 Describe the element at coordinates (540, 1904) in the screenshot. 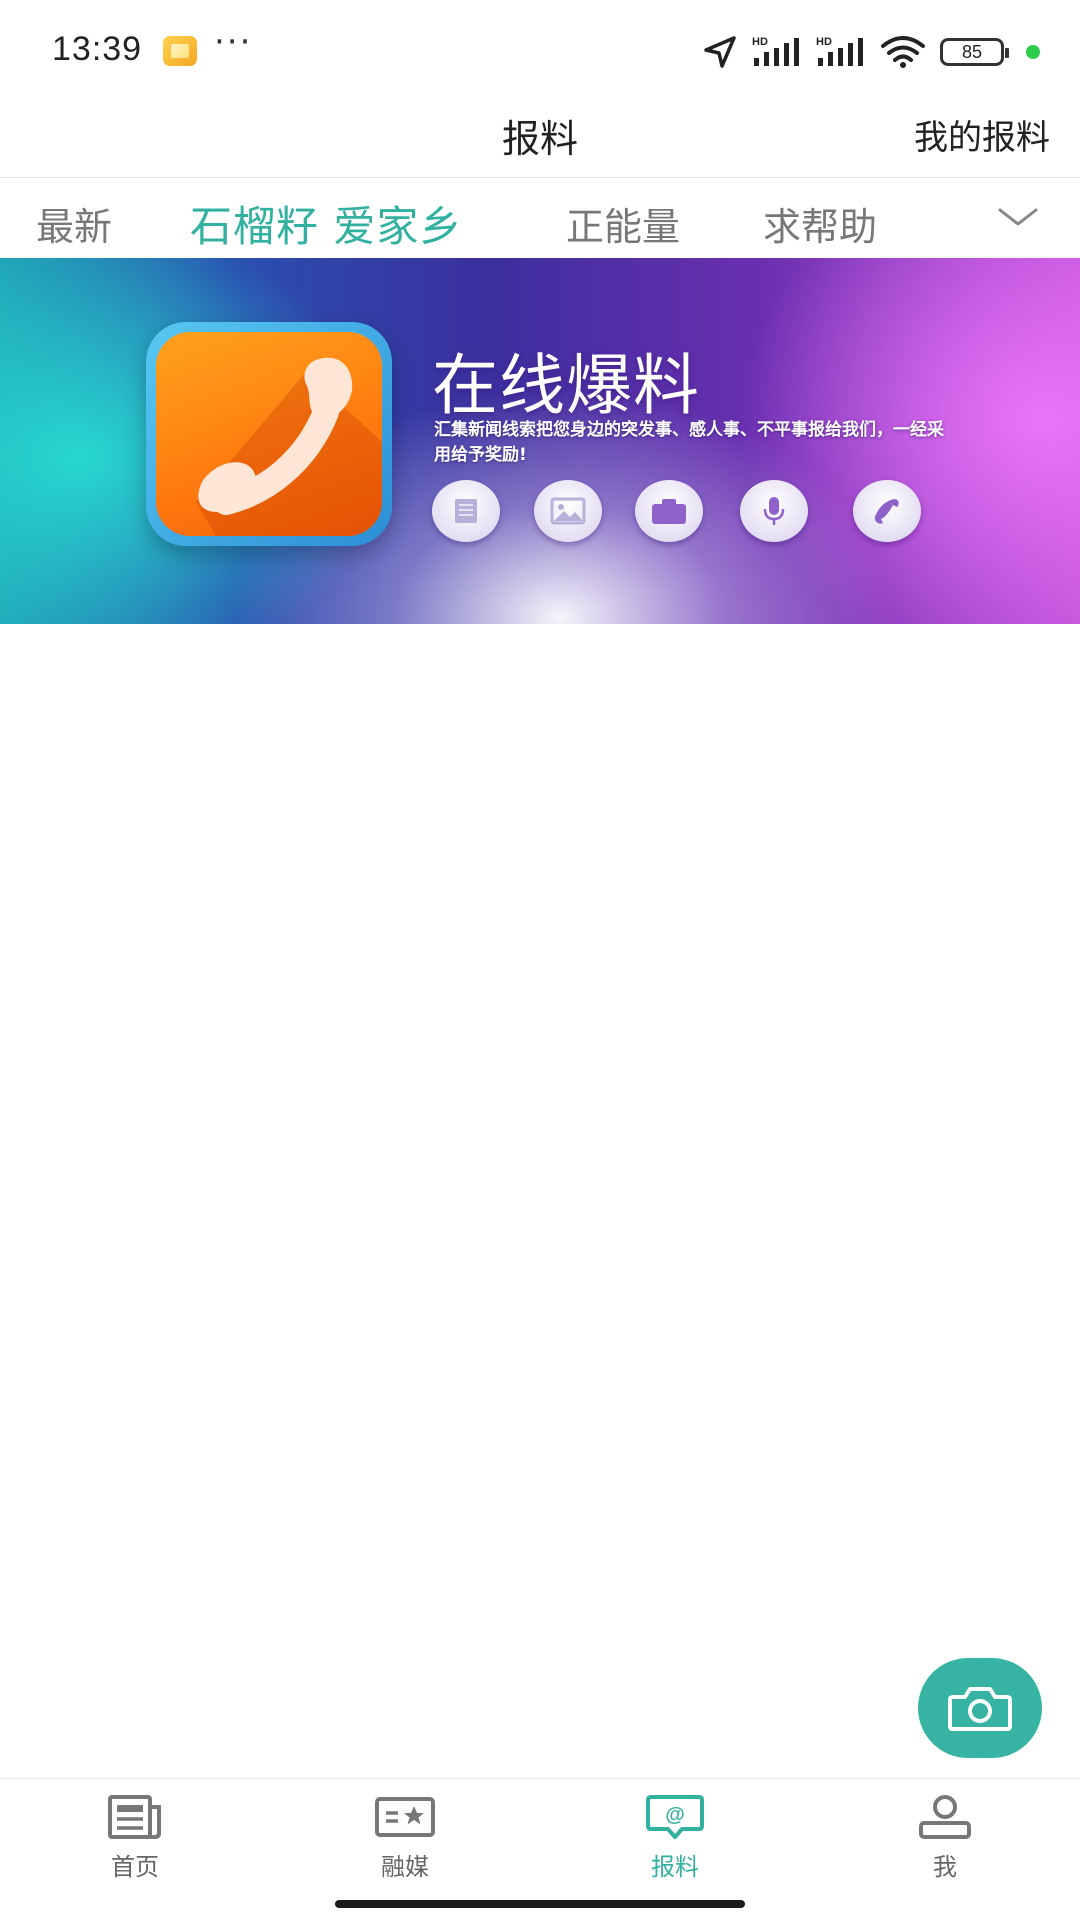

I see `home-indicator` at that location.